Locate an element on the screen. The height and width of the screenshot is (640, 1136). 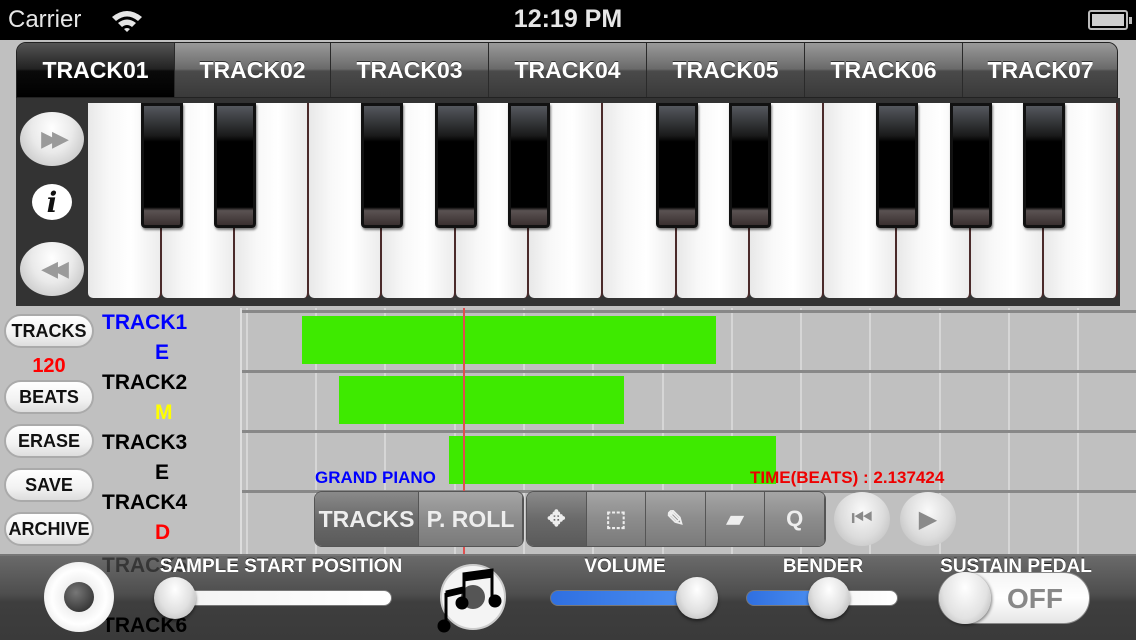
archive-button: ARCHIVE is located at coordinates (49, 529).